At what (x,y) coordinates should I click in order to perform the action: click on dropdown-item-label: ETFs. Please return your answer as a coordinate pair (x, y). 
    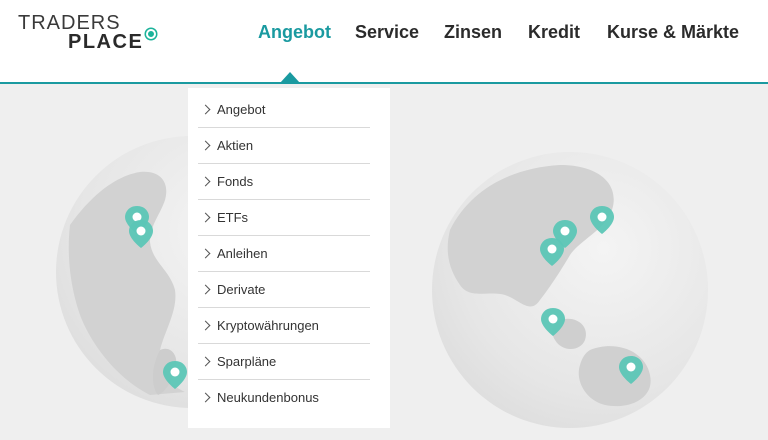
    Looking at the image, I should click on (233, 217).